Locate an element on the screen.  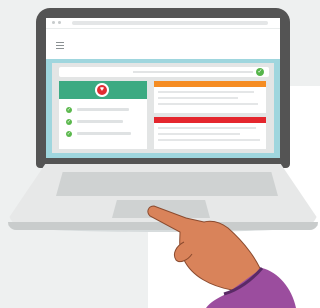
nav-back-icon is located at coordinates (53, 22).